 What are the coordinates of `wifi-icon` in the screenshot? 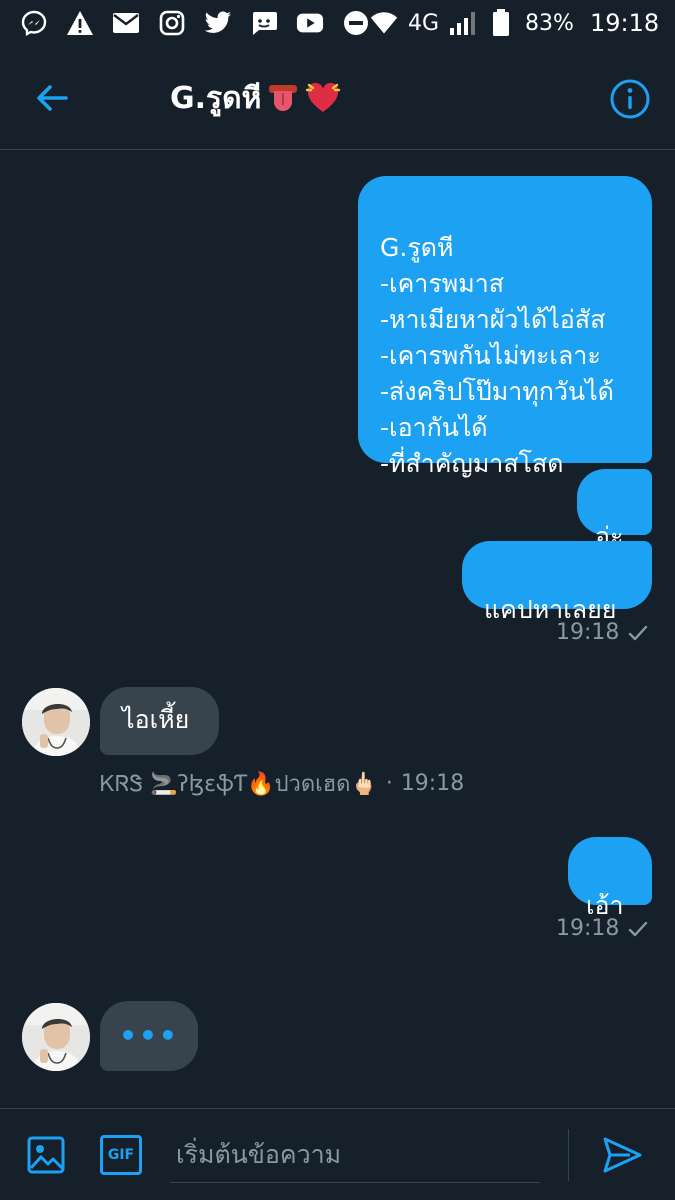 It's located at (384, 23).